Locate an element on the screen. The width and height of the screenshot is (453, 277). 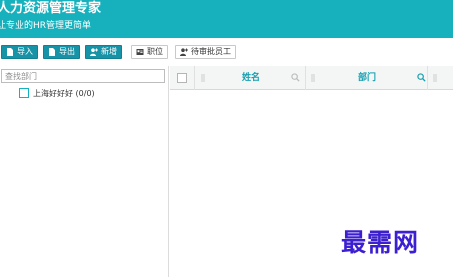
position-button: 职位 is located at coordinates (149, 52).